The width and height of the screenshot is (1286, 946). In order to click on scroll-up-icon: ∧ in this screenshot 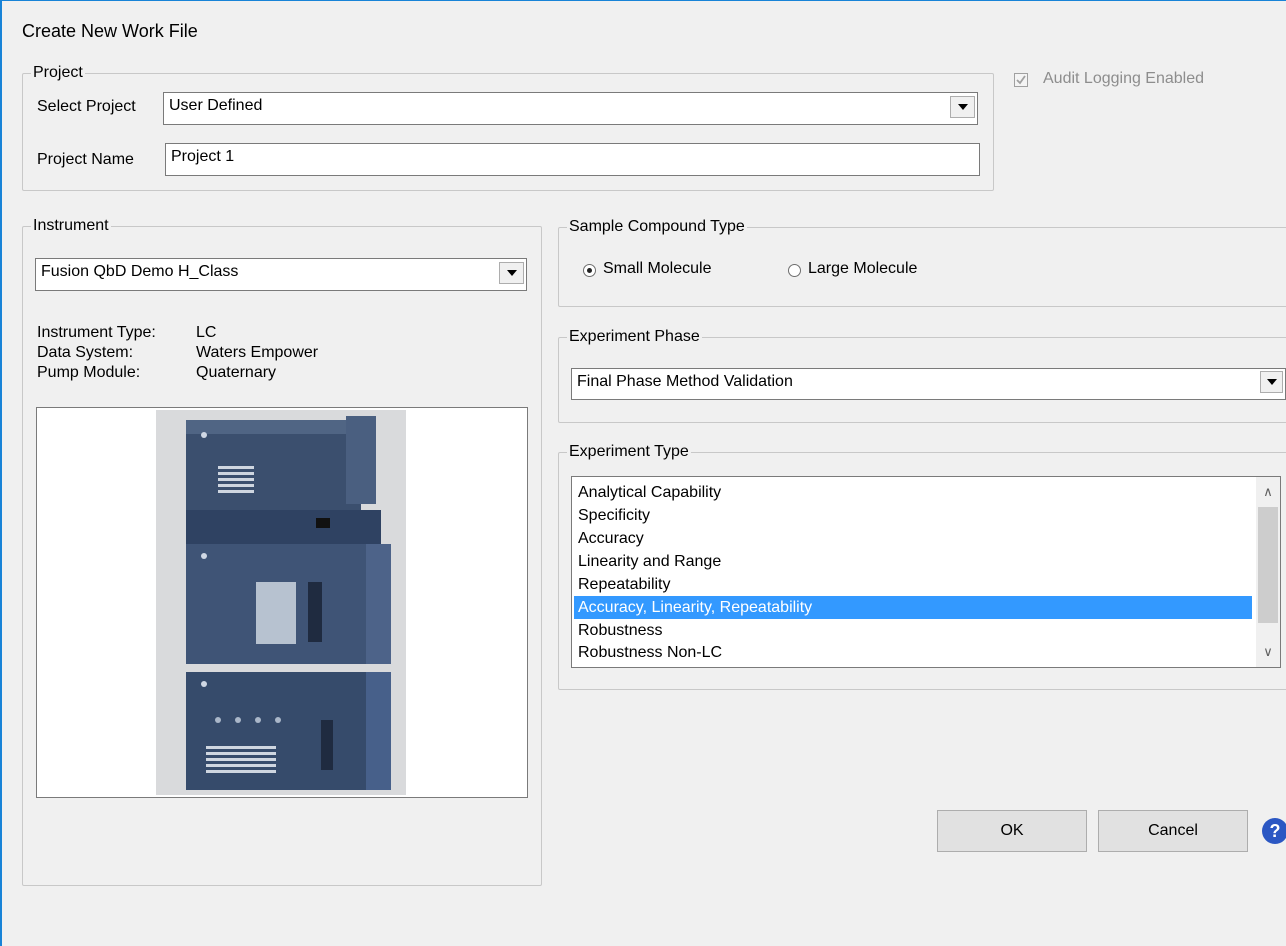, I will do `click(1268, 492)`.